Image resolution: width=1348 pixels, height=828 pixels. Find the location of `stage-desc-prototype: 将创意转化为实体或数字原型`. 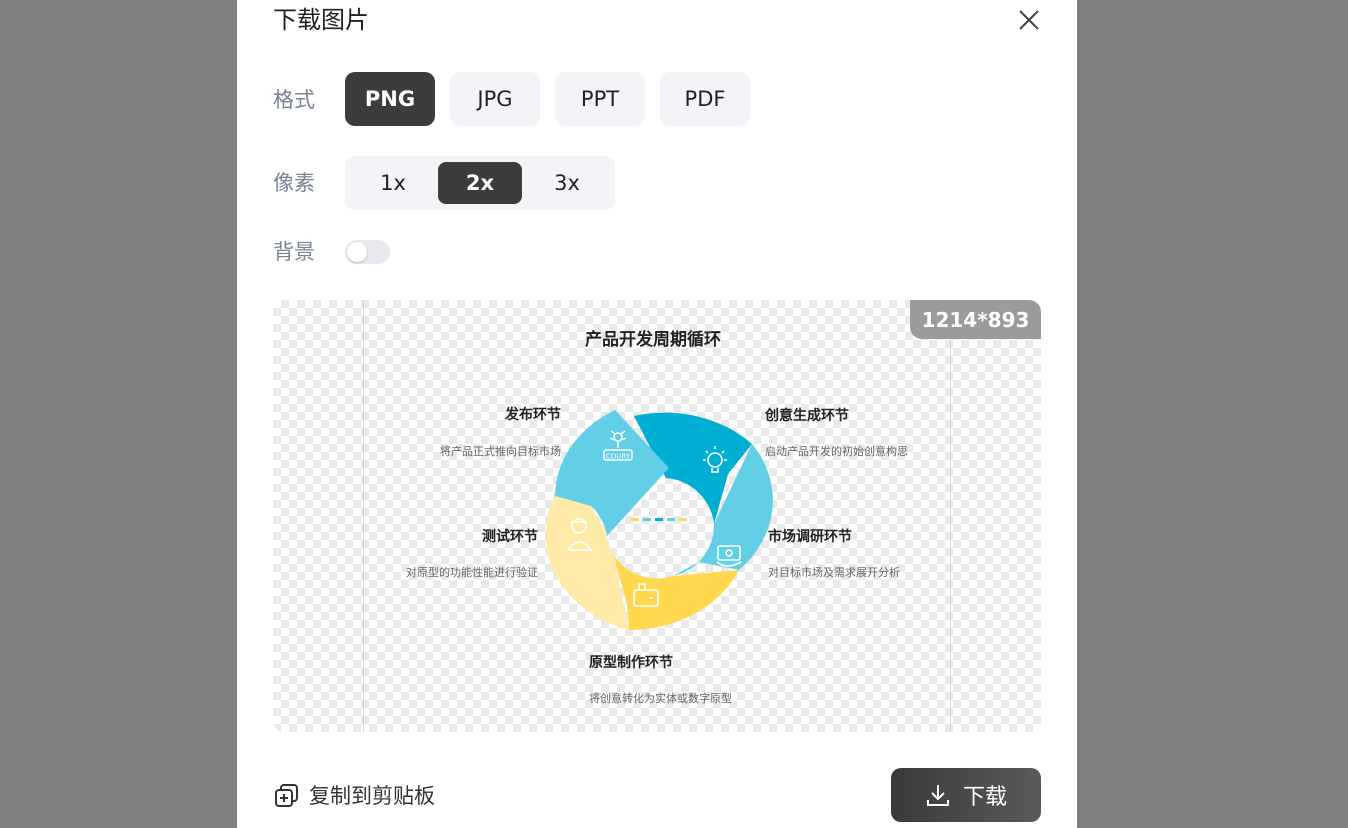

stage-desc-prototype: 将创意转化为实体或数字原型 is located at coordinates (660, 698).